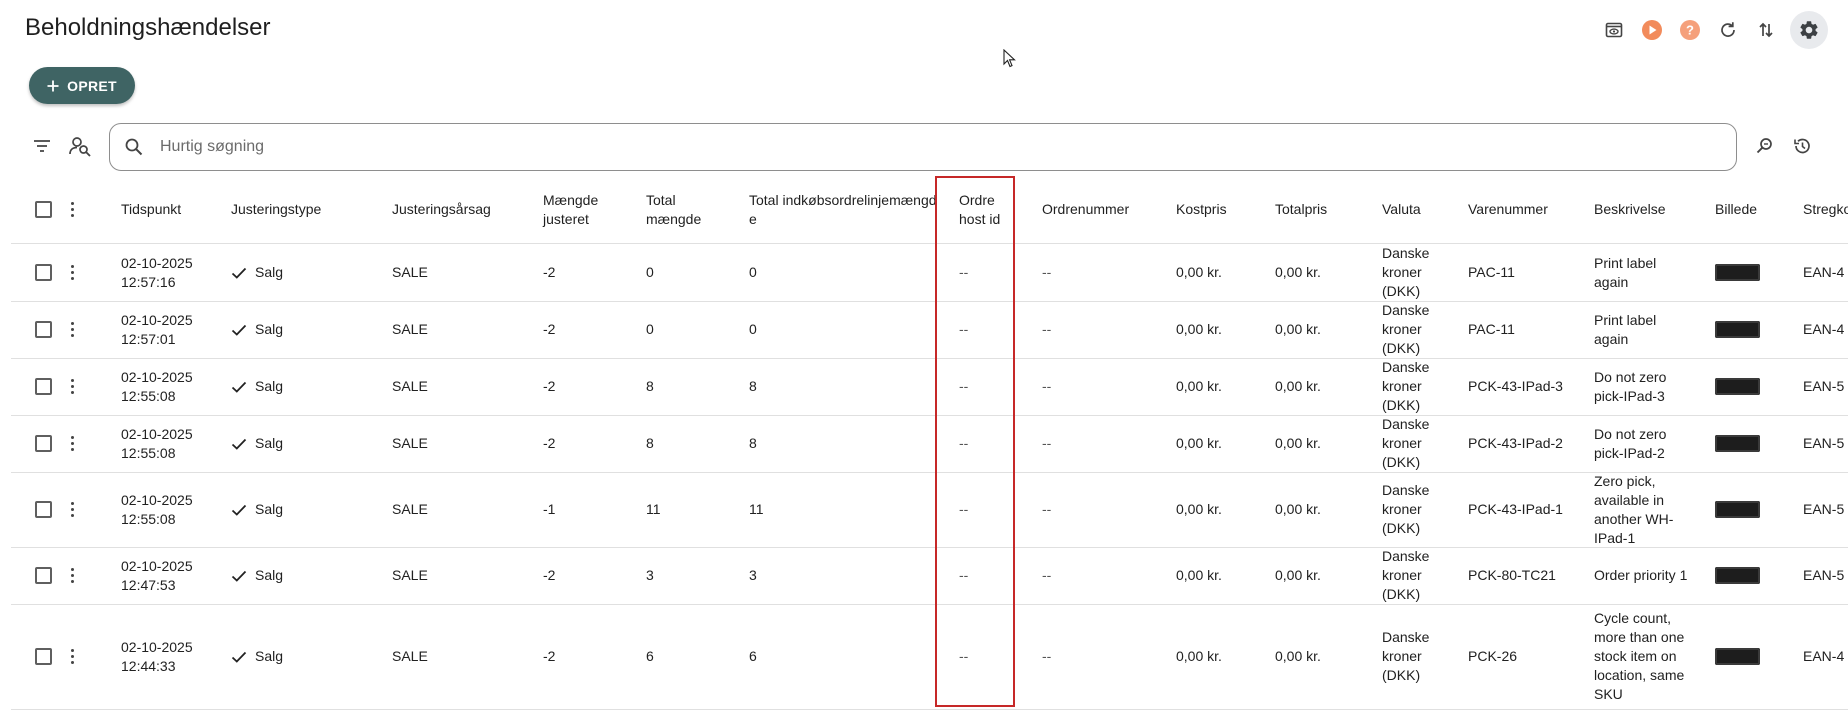  I want to click on select-all-checkbox, so click(43, 209).